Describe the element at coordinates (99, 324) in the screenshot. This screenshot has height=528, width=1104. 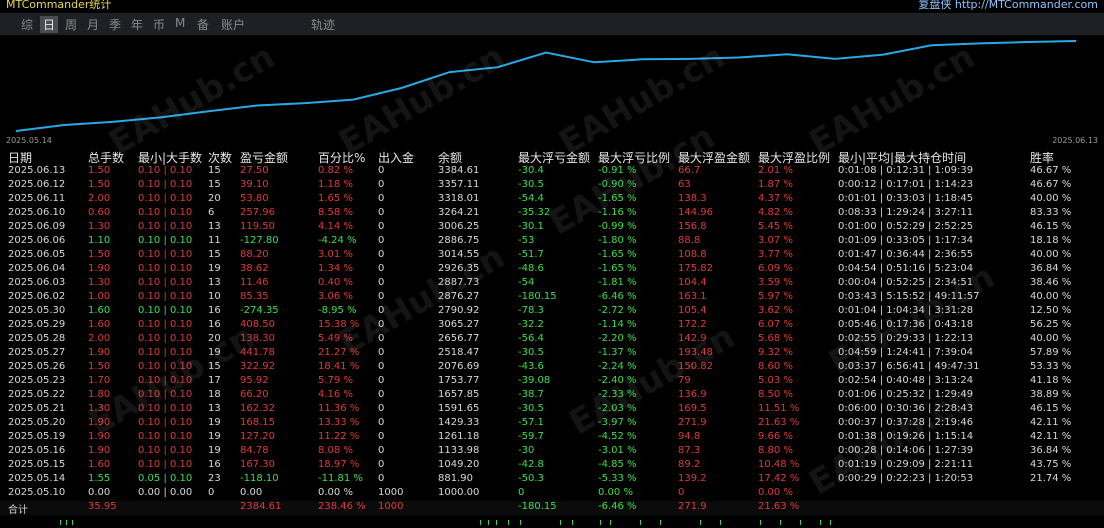
I see `table-cell: 1.60` at that location.